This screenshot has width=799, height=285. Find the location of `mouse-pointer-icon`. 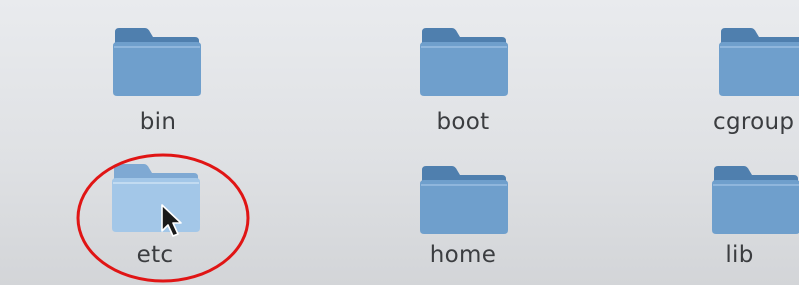

mouse-pointer-icon is located at coordinates (171, 220).